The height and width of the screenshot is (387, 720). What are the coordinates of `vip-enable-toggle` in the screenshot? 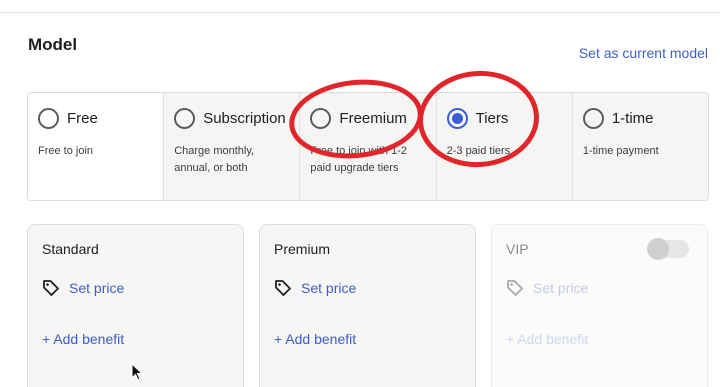 It's located at (668, 249).